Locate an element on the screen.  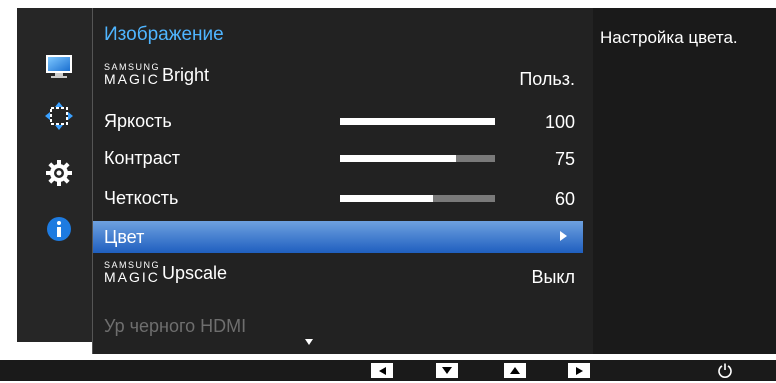
magic-upscale-value: Выкл is located at coordinates (553, 277).